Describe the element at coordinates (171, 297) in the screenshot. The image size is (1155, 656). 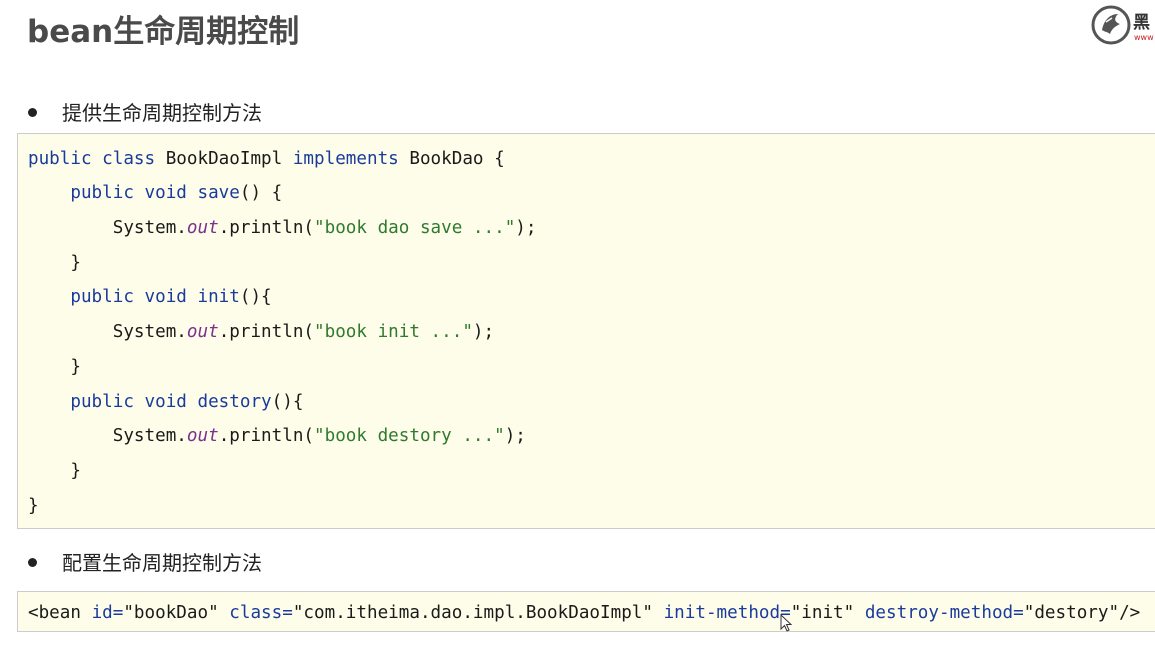
I see `code-line: public void init(){` at that location.